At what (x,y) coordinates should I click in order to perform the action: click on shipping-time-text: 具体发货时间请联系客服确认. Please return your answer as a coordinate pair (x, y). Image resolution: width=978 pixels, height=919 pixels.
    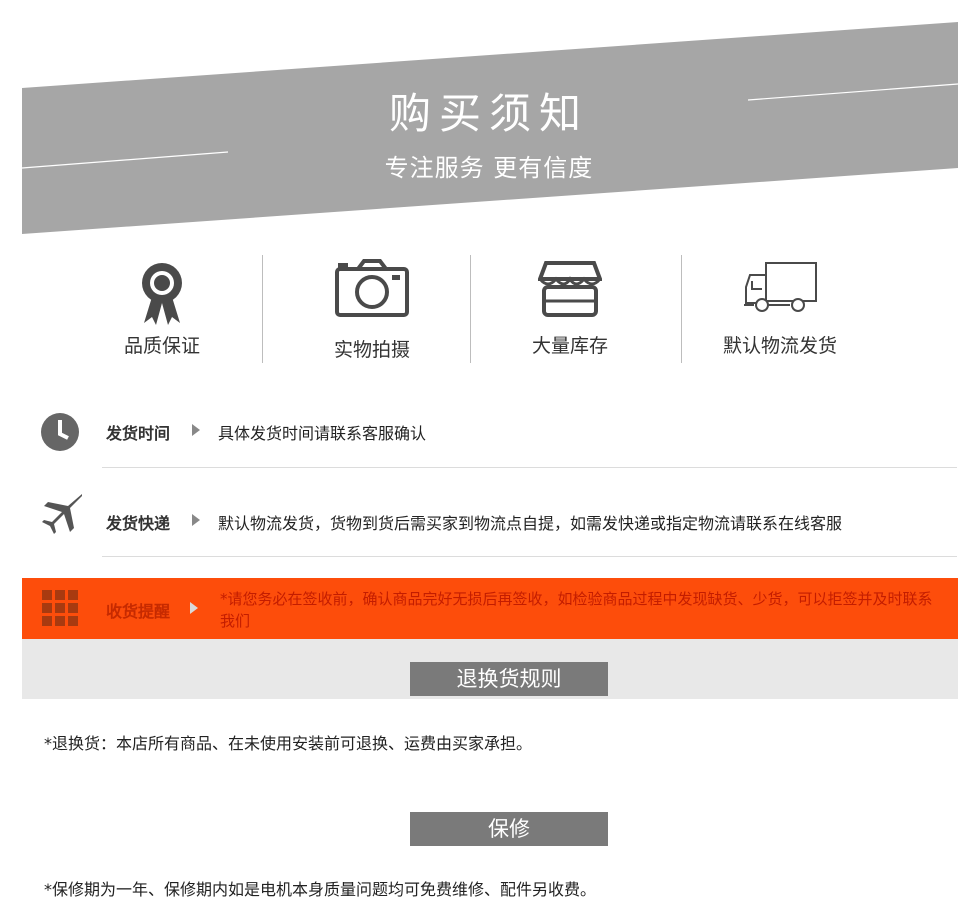
    Looking at the image, I should click on (322, 433).